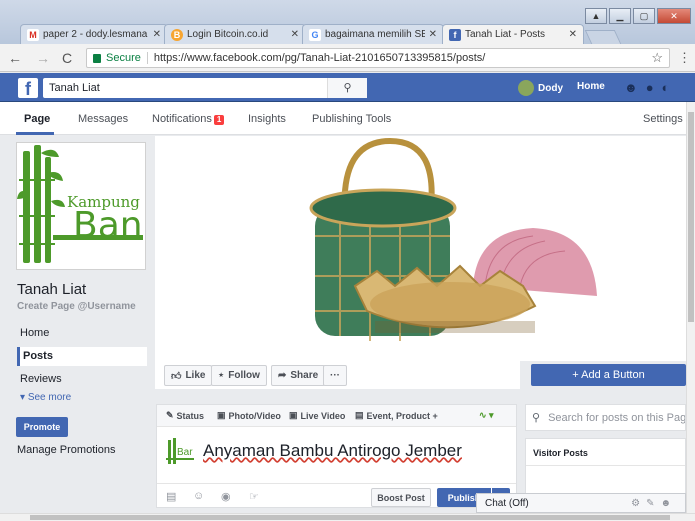 Image resolution: width=695 pixels, height=521 pixels. I want to click on photo-icon: ▣, so click(221, 415).